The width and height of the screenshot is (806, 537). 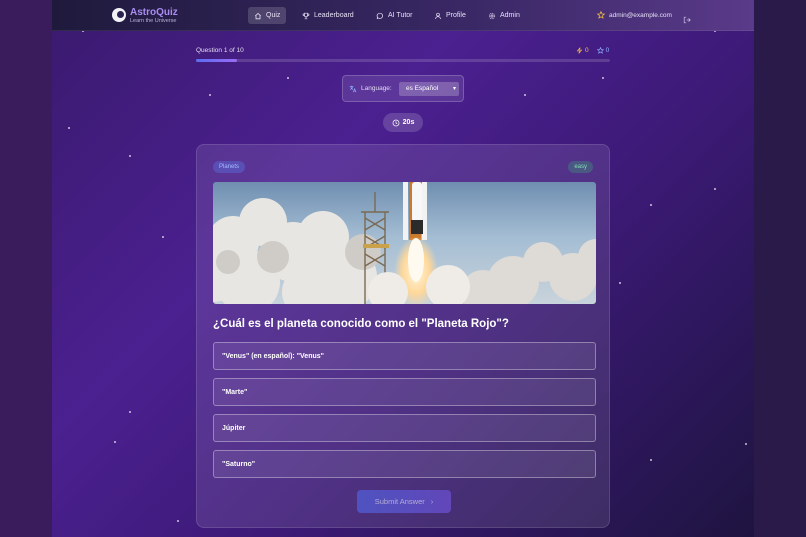 What do you see at coordinates (432, 501) in the screenshot?
I see `chevron-right-icon: ›` at bounding box center [432, 501].